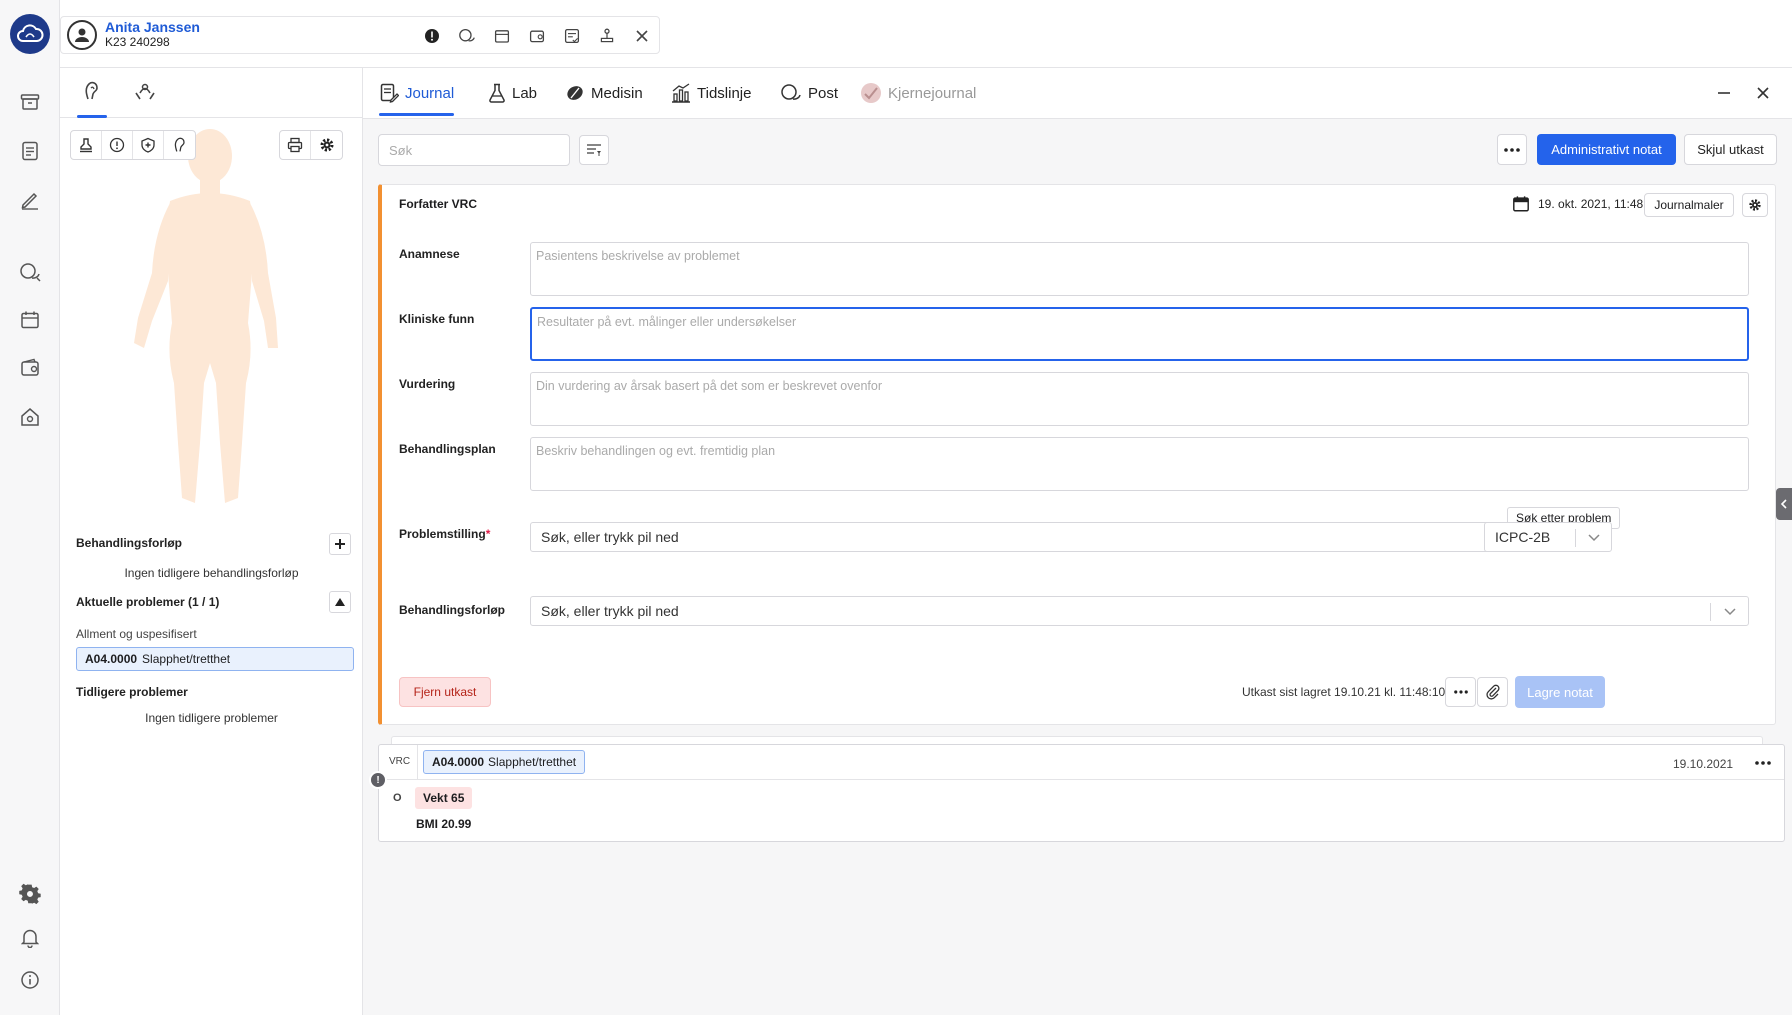 The image size is (1792, 1015). I want to click on problem-text: Slapphet/tretthet, so click(186, 659).